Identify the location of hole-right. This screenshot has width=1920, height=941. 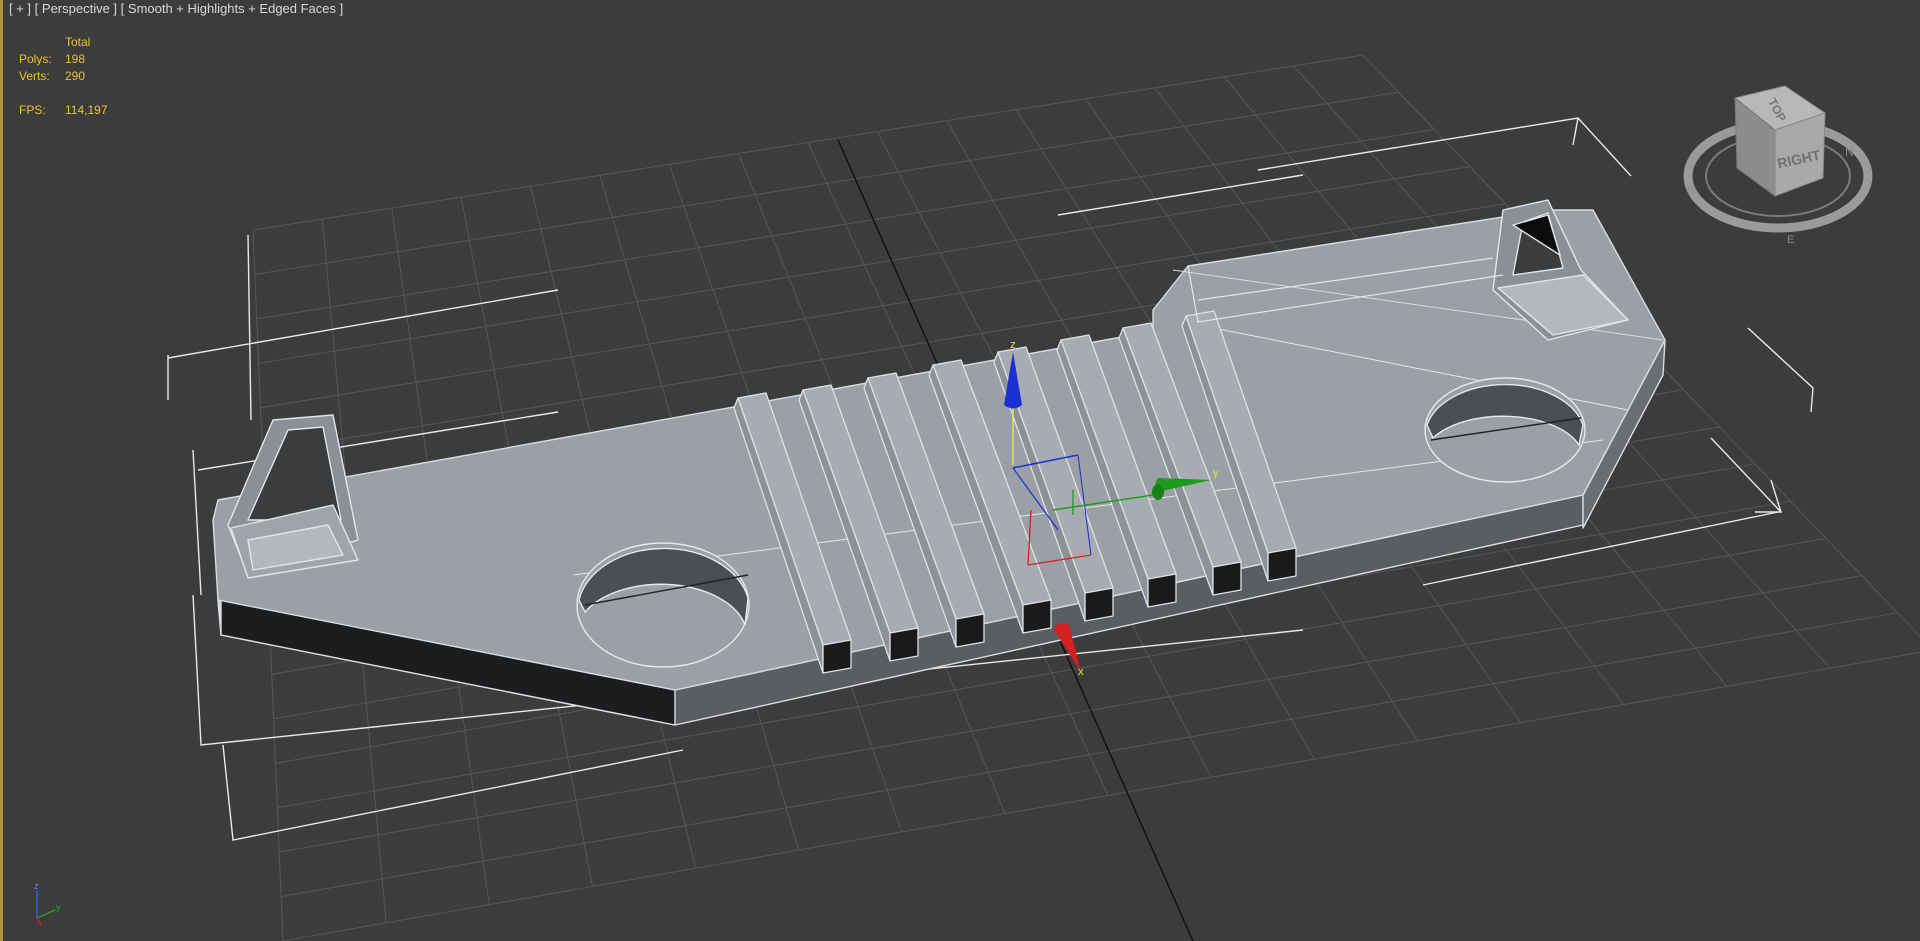
(1505, 430).